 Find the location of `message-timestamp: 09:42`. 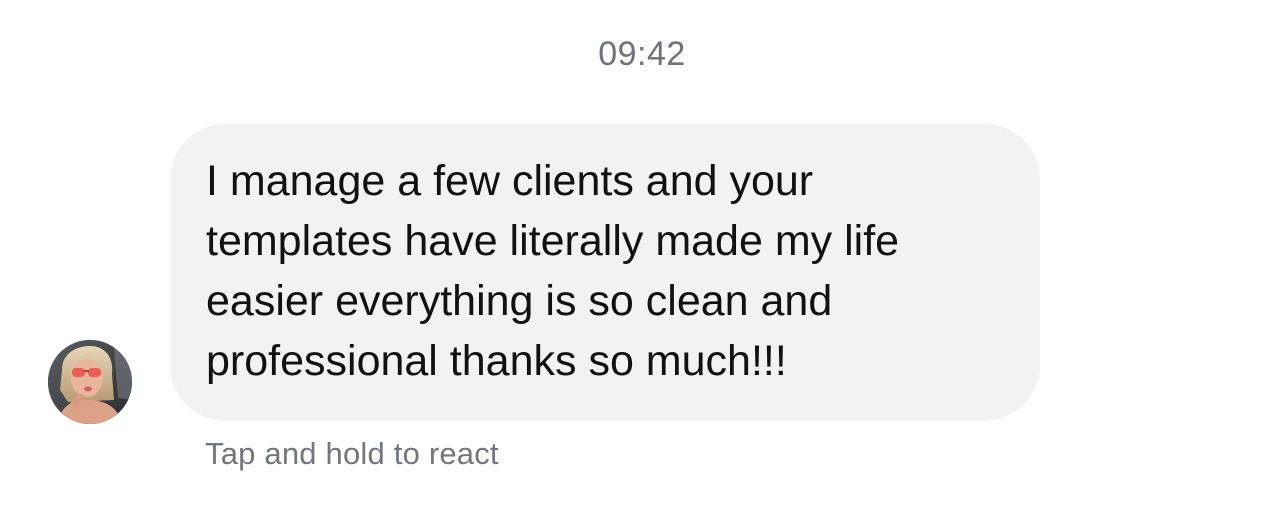

message-timestamp: 09:42 is located at coordinates (642, 54).